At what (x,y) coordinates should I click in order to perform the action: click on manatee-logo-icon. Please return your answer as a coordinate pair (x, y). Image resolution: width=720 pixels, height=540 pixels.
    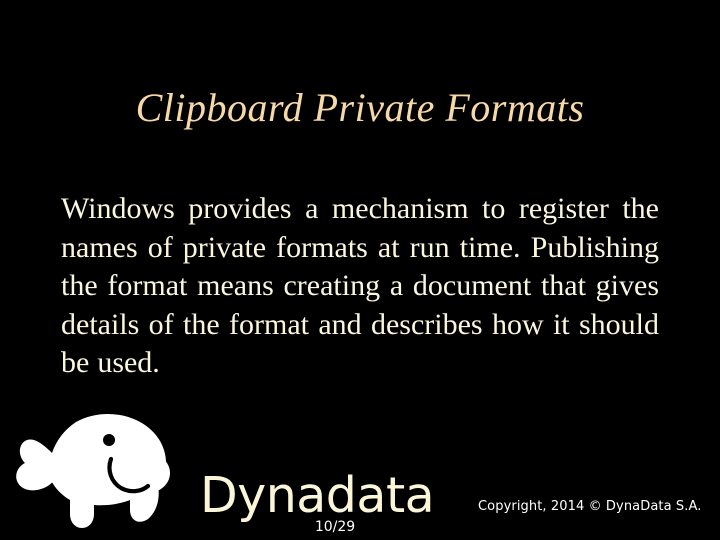
    Looking at the image, I should click on (98, 472).